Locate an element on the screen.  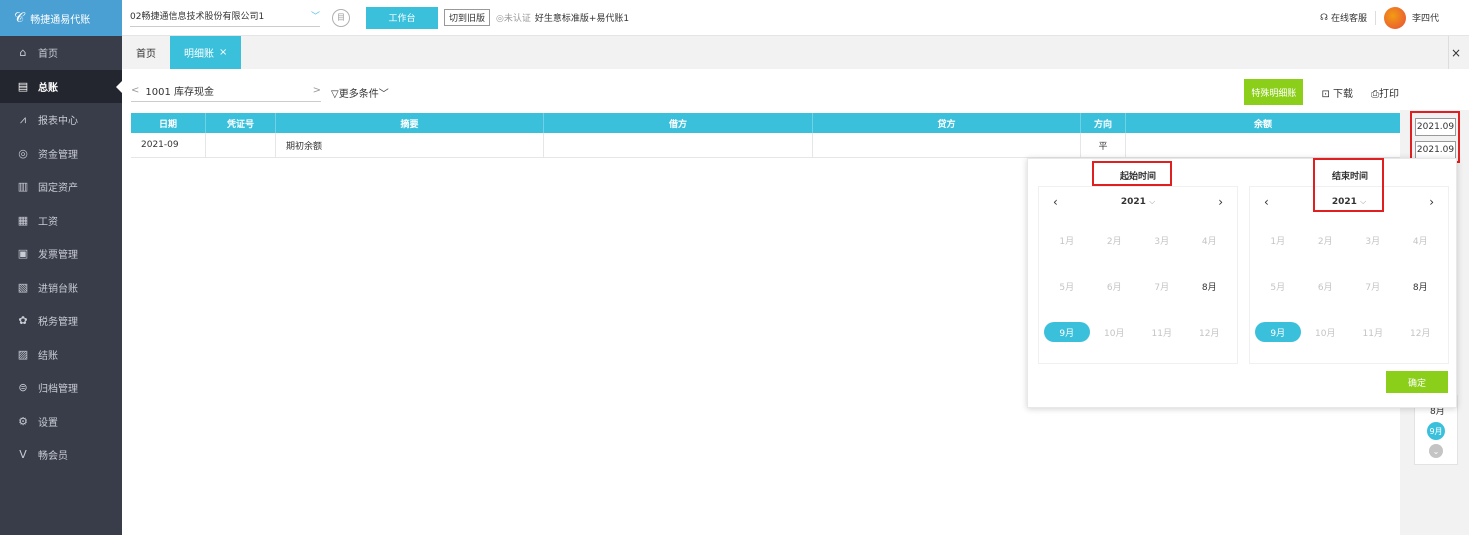
document-icon: 目 is located at coordinates (341, 17).